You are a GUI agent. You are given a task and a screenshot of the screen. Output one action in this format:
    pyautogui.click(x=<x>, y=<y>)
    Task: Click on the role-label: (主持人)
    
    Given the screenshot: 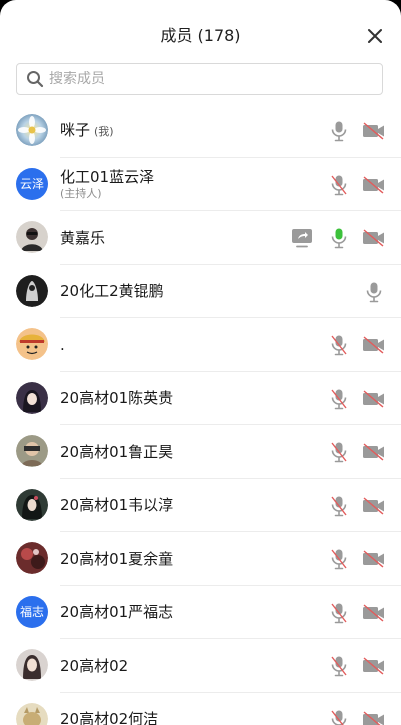 What is the action you would take?
    pyautogui.click(x=81, y=194)
    